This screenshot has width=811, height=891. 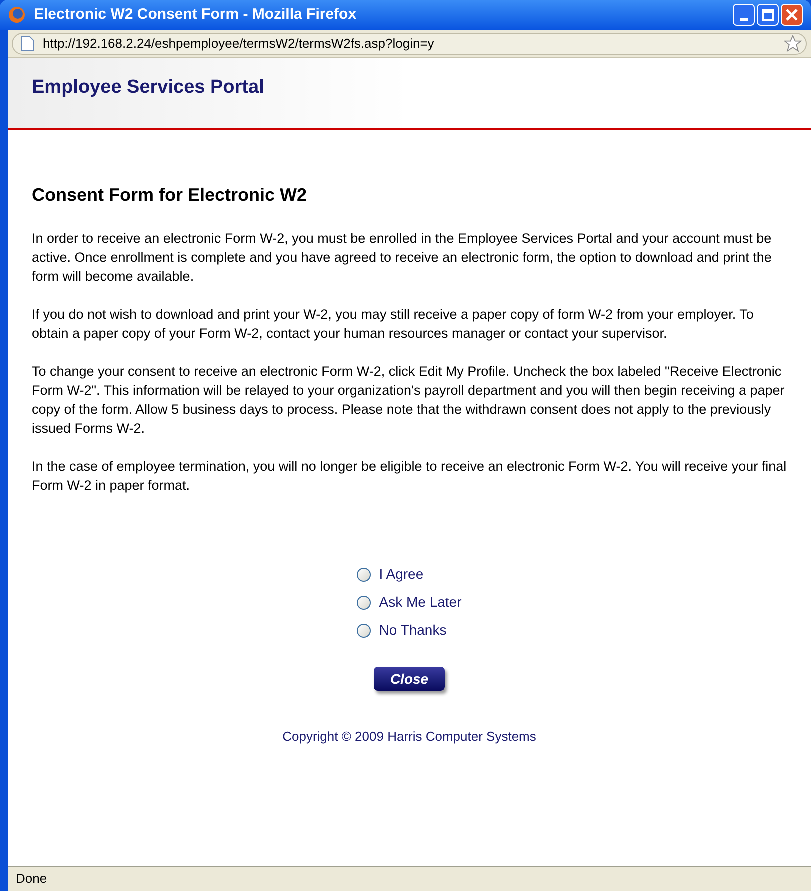 What do you see at coordinates (413, 630) in the screenshot?
I see `radio-label: No Thanks` at bounding box center [413, 630].